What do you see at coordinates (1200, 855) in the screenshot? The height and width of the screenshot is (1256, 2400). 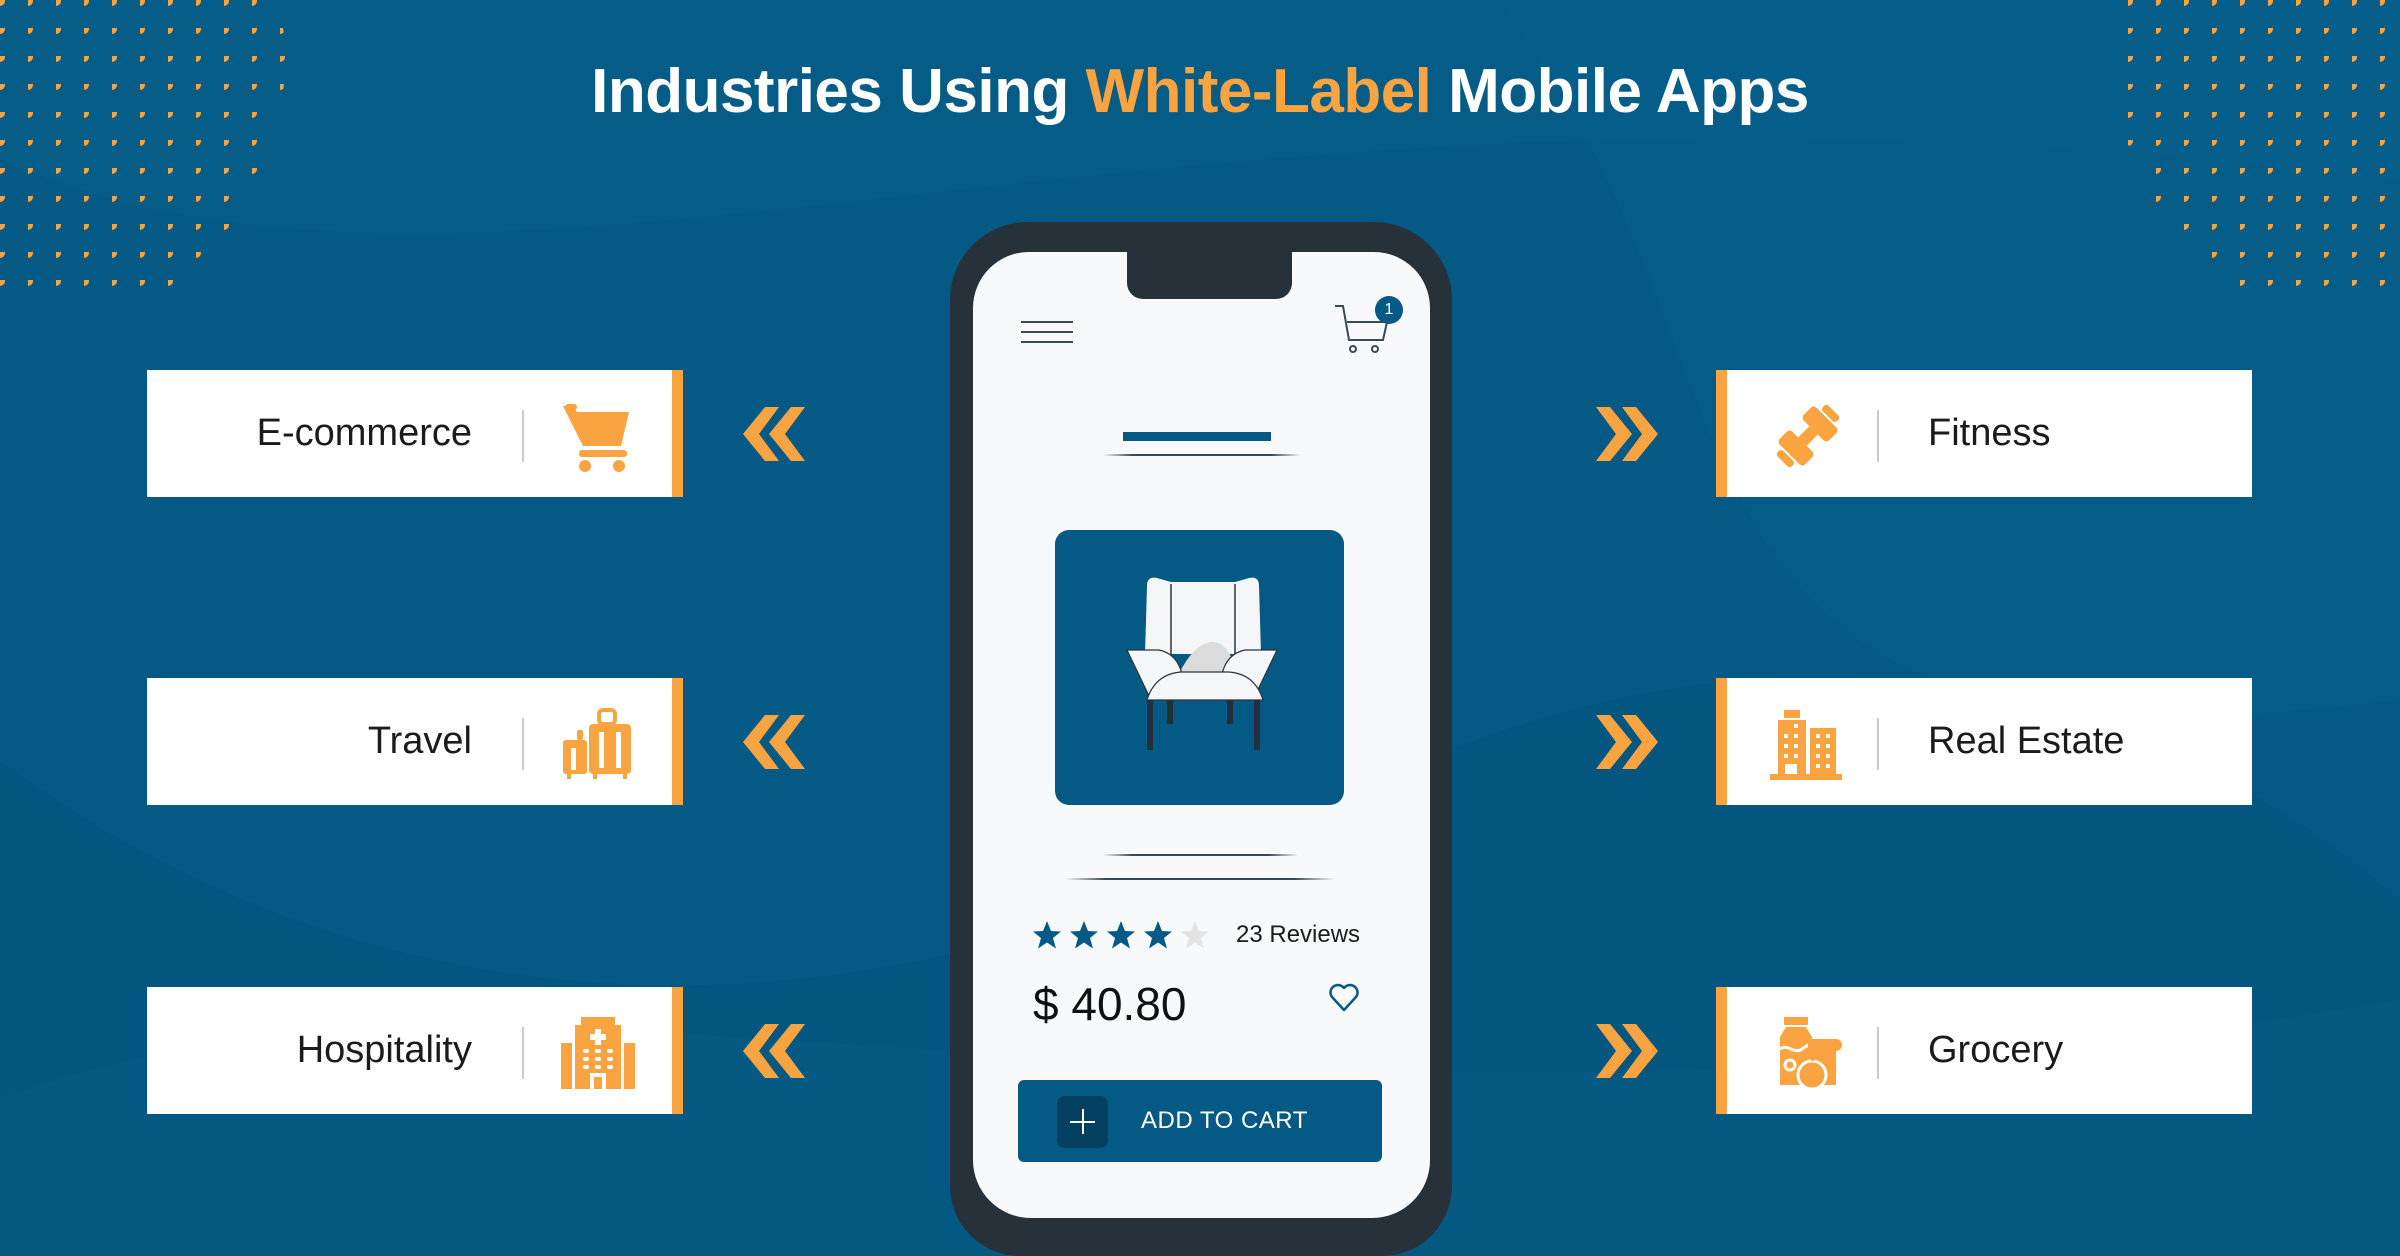 I see `product-name-line` at bounding box center [1200, 855].